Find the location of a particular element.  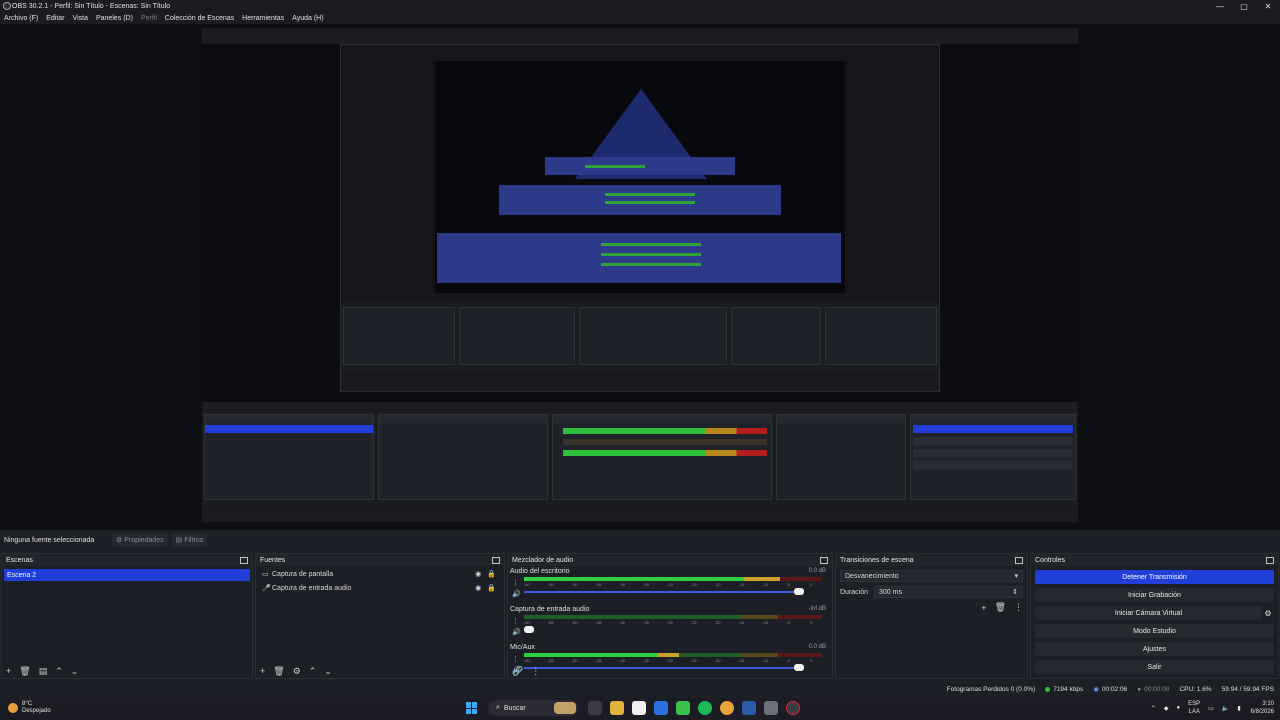

menu-file: Archivo (F) is located at coordinates (21, 18).